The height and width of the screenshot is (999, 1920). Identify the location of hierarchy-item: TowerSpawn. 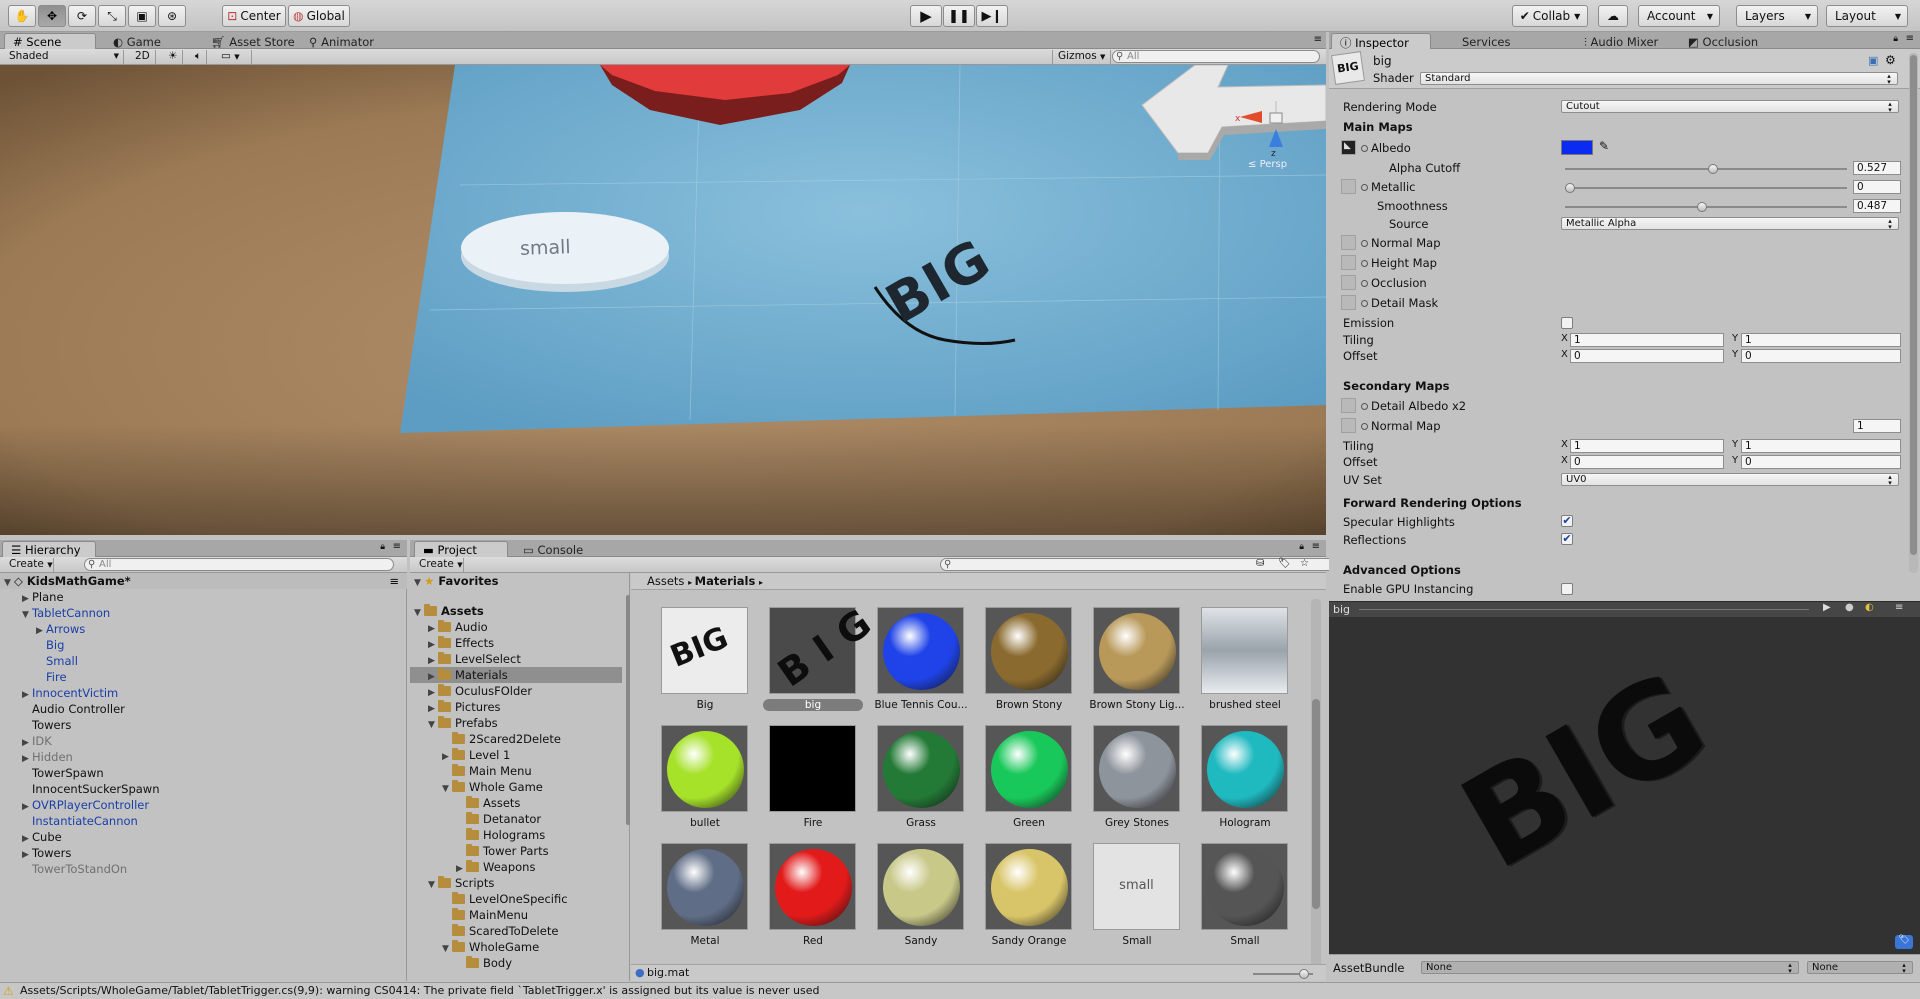
(200, 773).